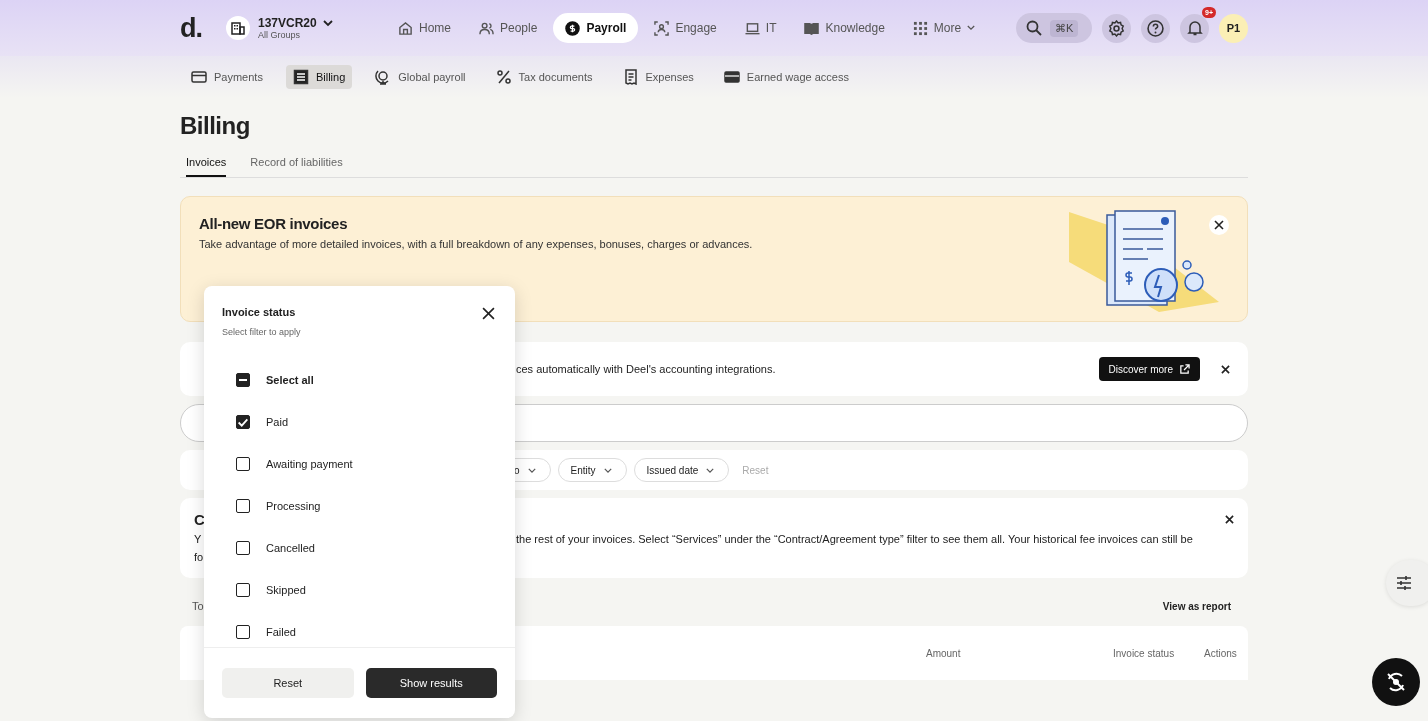 This screenshot has width=1428, height=721. What do you see at coordinates (476, 244) in the screenshot?
I see `banner-text: Take advantage of more detailed invoices, with a full breakdown of any expenses, bonuses, charges or advances.` at bounding box center [476, 244].